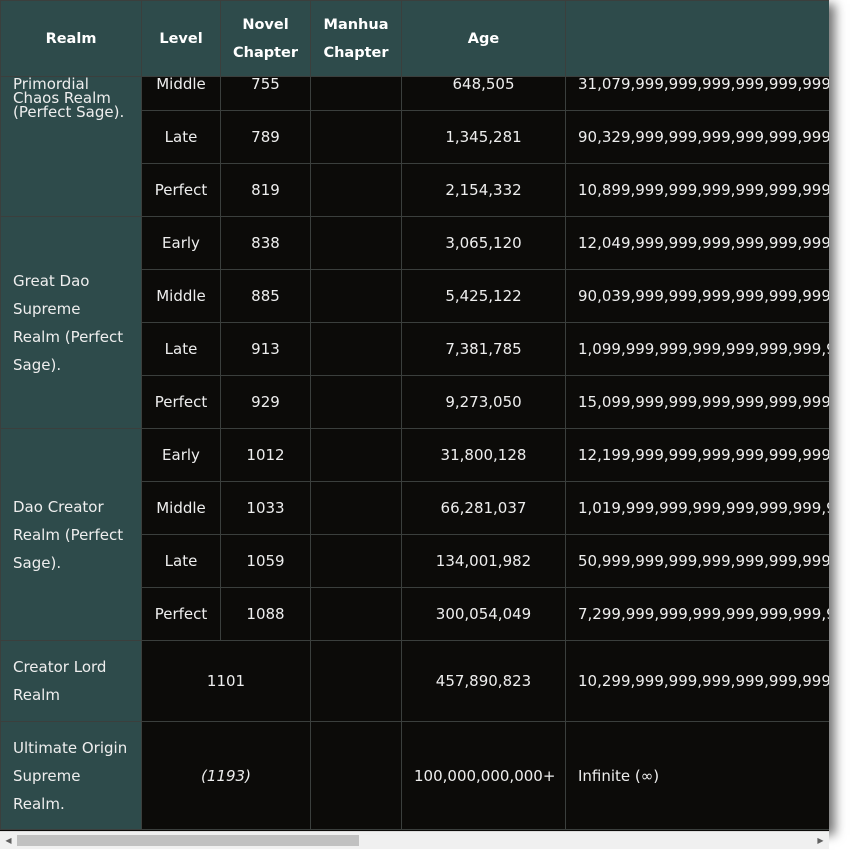  Describe the element at coordinates (483, 137) in the screenshot. I see `age-cell: 1,345,281` at that location.